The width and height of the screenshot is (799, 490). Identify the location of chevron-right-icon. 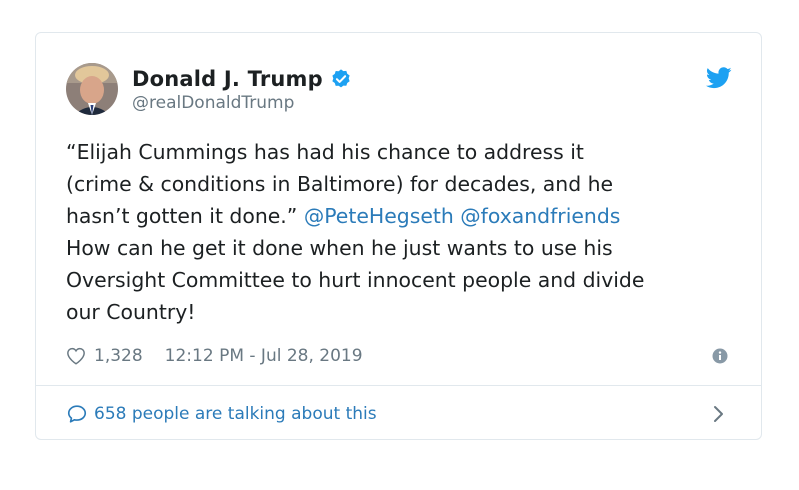
(719, 414).